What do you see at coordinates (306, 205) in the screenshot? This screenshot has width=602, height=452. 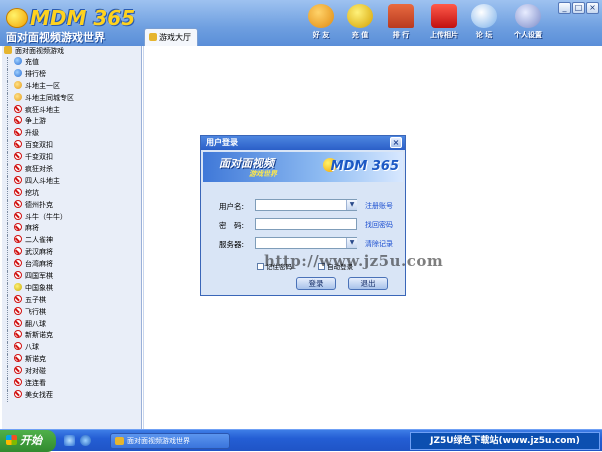 I see `username-input` at bounding box center [306, 205].